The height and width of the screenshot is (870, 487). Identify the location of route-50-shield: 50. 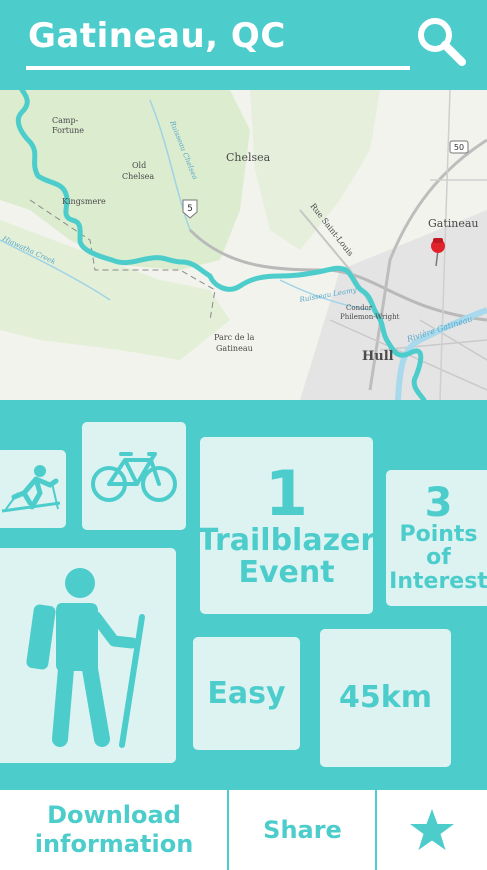
(459, 147).